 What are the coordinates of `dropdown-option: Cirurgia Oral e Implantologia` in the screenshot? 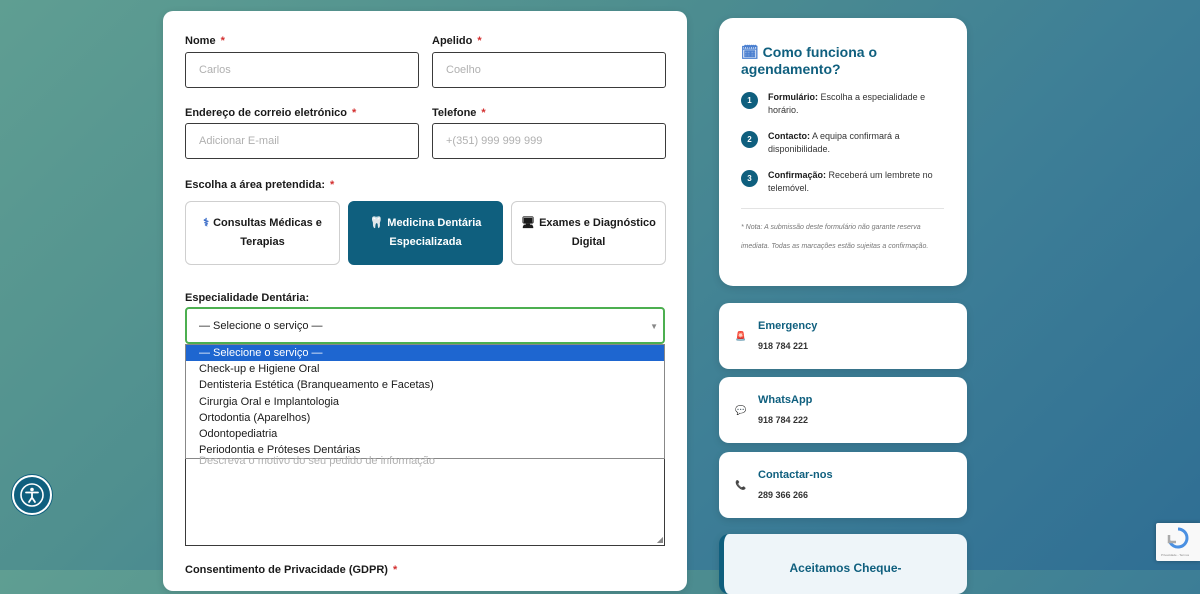 It's located at (425, 402).